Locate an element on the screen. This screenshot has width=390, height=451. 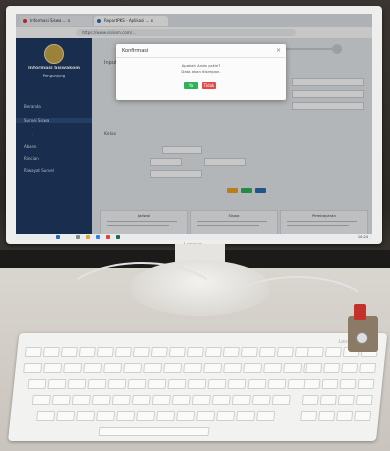
divider is located at coordinates (201, 57).